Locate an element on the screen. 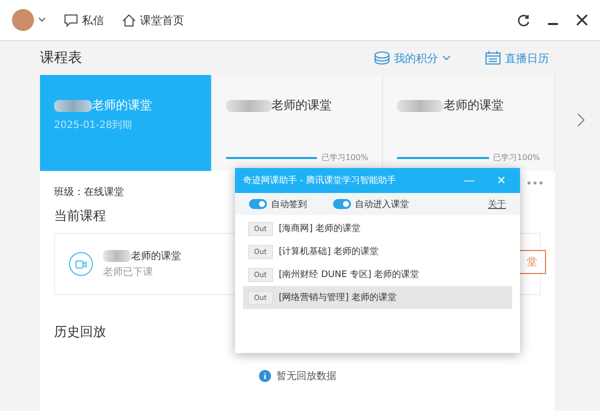 This screenshot has width=600, height=411. row-label: [南州财经 DUNE 专区] 老师的课堂 is located at coordinates (349, 274).